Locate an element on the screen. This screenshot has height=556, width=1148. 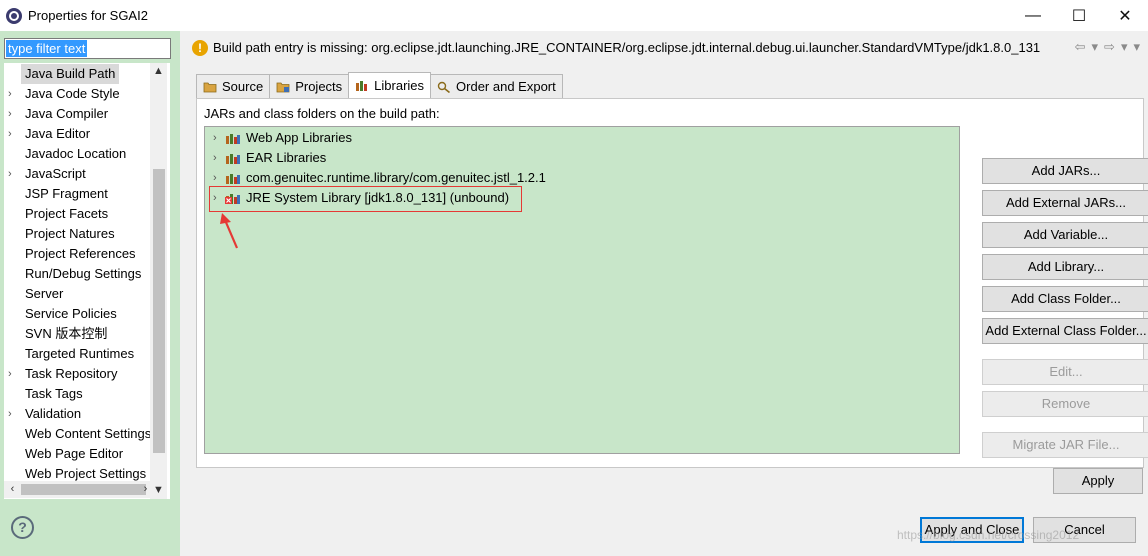
tab-order-and-export: Order and Export is located at coordinates (496, 86).